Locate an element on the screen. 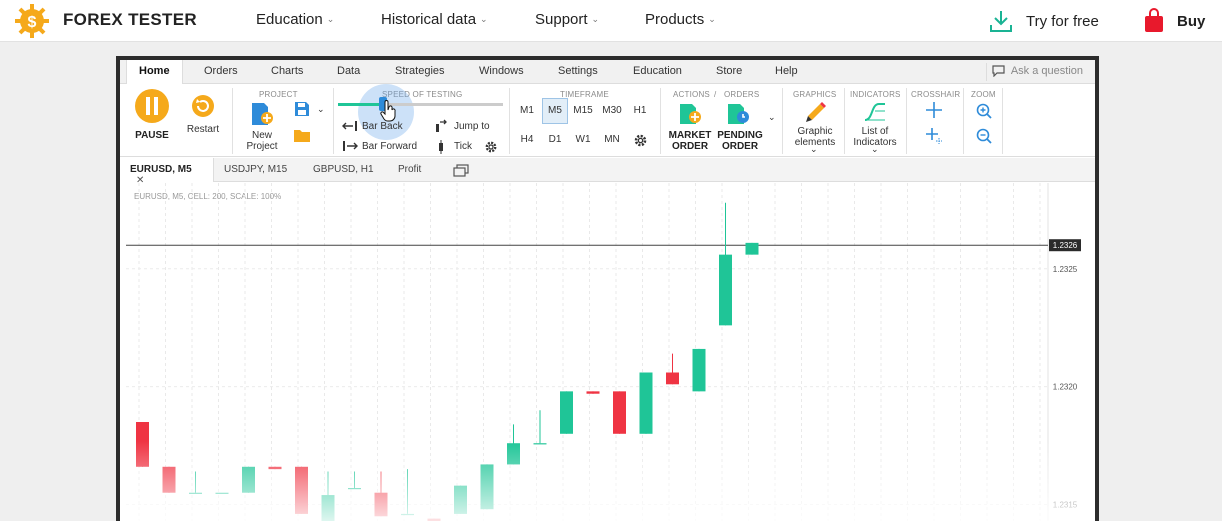 The width and height of the screenshot is (1222, 521). menu-strategies: Strategies is located at coordinates (420, 71).